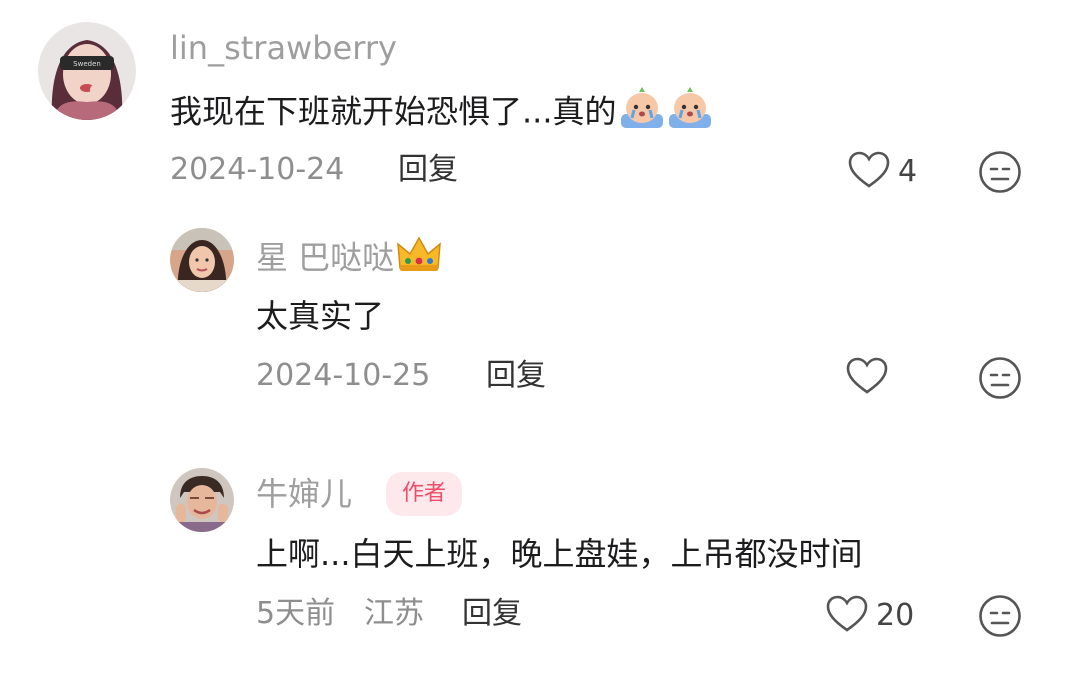 The width and height of the screenshot is (1080, 673). Describe the element at coordinates (325, 258) in the screenshot. I see `reply-username: 星 巴哒哒` at that location.